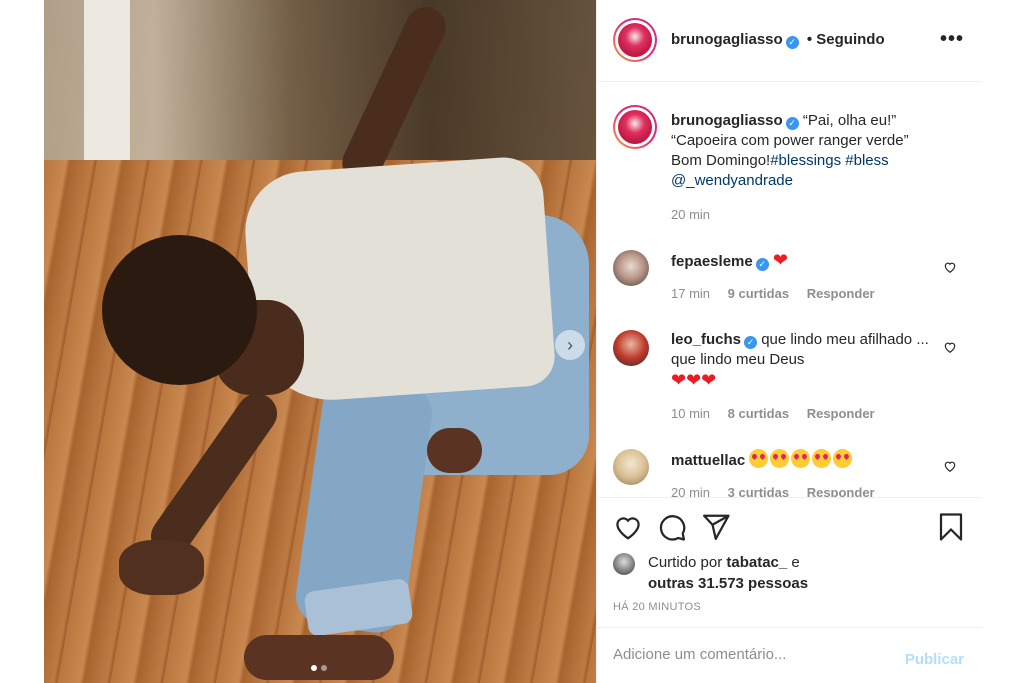  Describe the element at coordinates (952, 39) in the screenshot. I see `more-options-icon: •••` at that location.